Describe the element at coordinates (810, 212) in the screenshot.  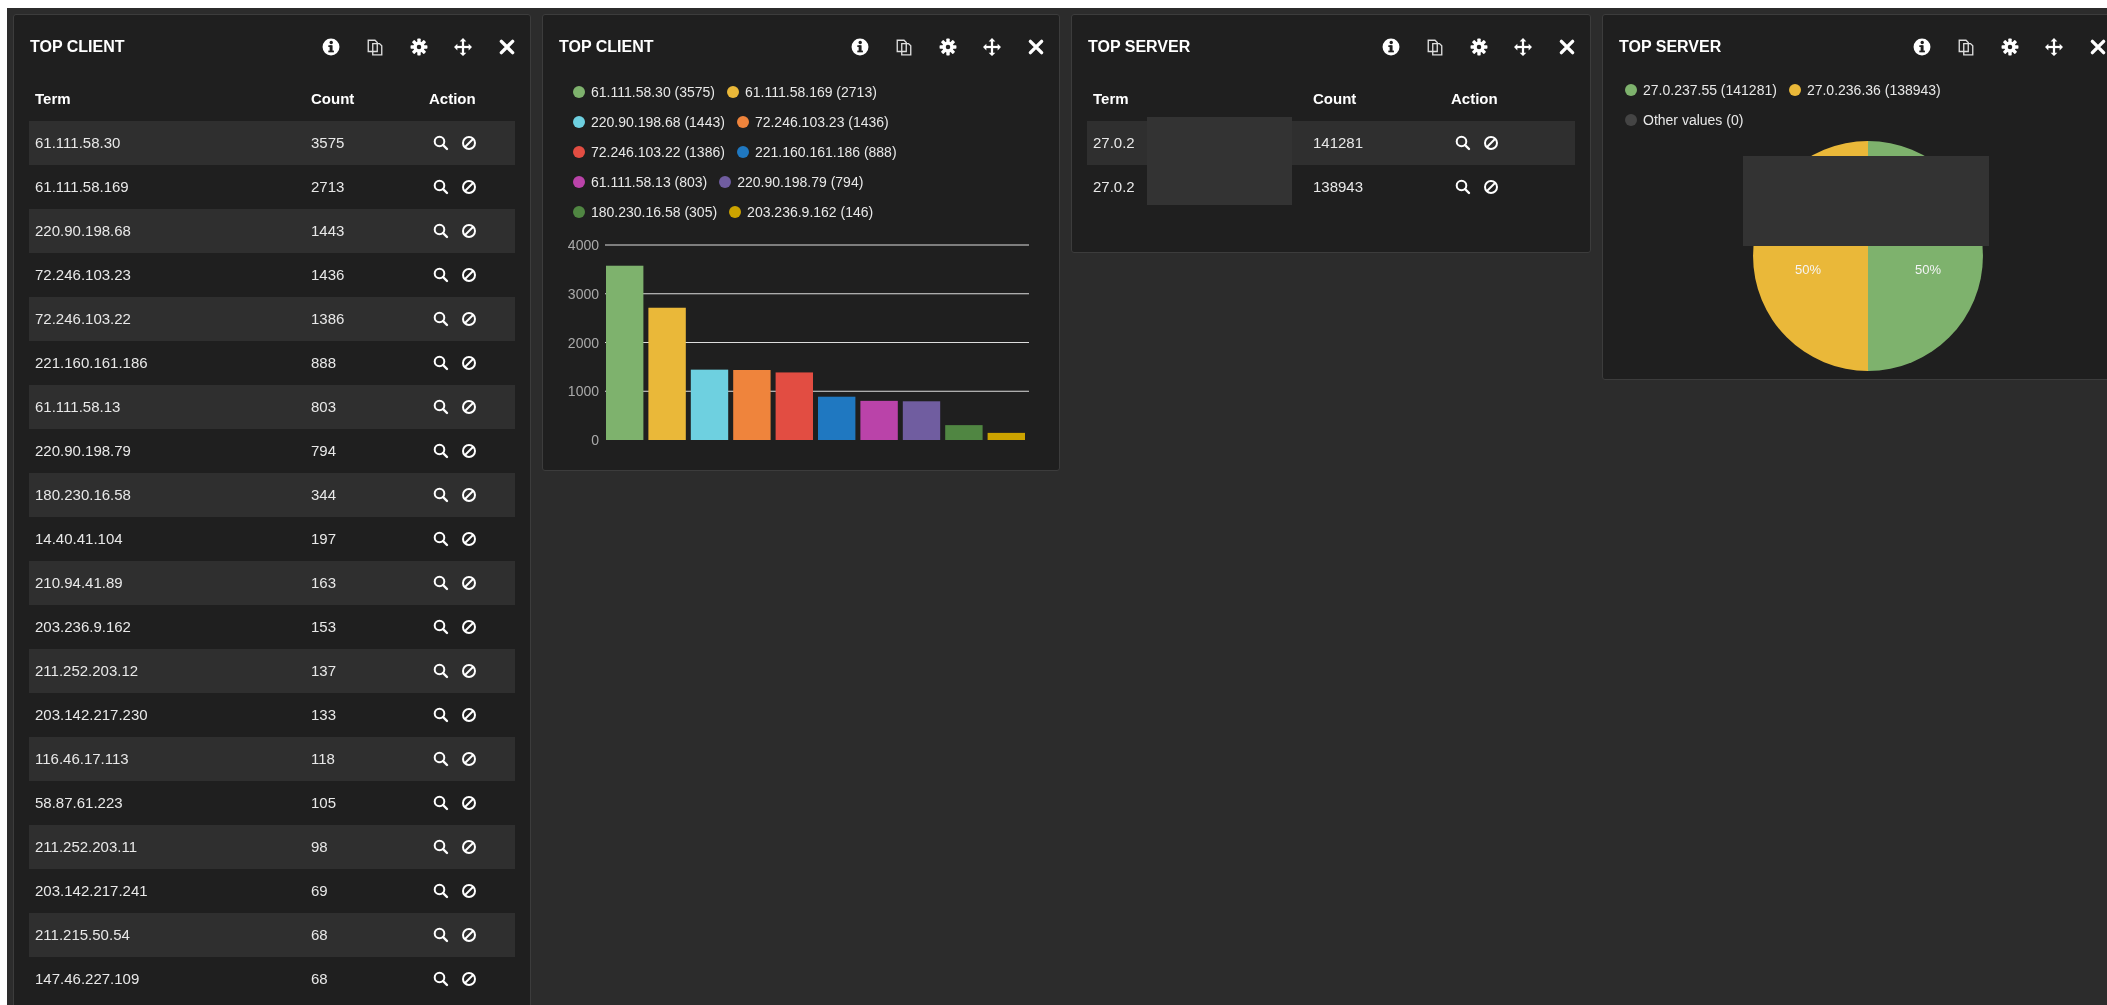
I see `legend-label: 203.236.9.162 (146)` at that location.